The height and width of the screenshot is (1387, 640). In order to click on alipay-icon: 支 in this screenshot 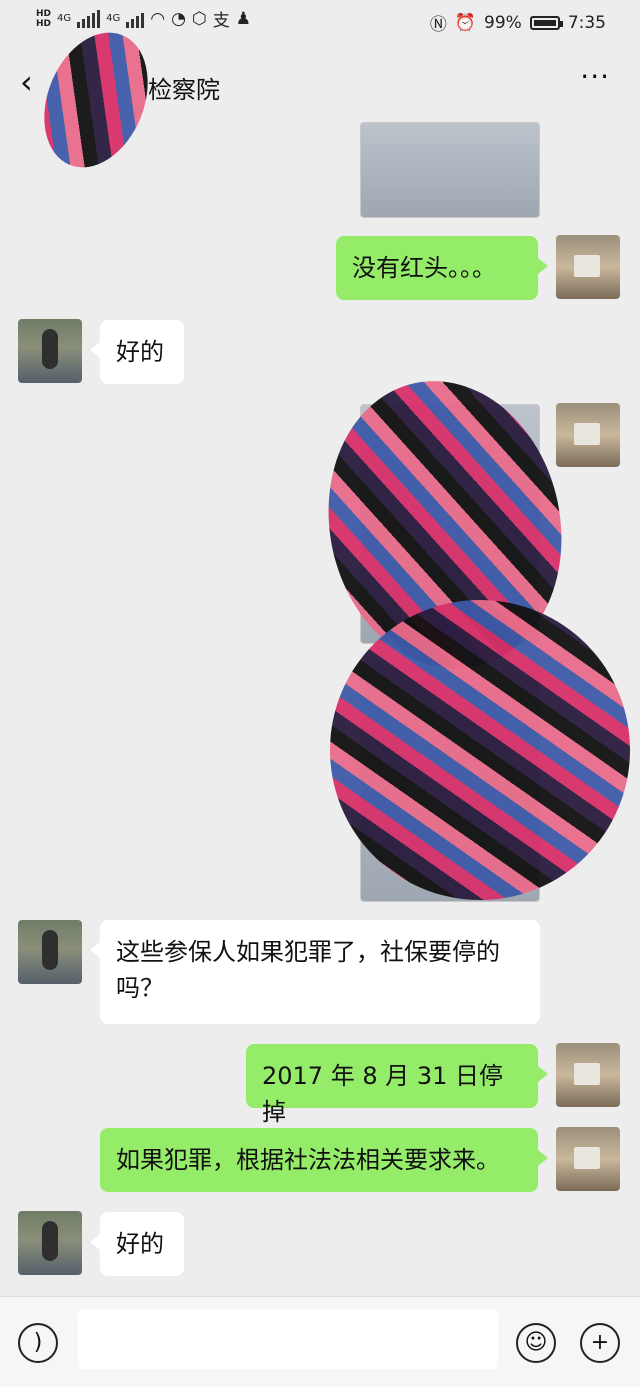, I will do `click(221, 21)`.